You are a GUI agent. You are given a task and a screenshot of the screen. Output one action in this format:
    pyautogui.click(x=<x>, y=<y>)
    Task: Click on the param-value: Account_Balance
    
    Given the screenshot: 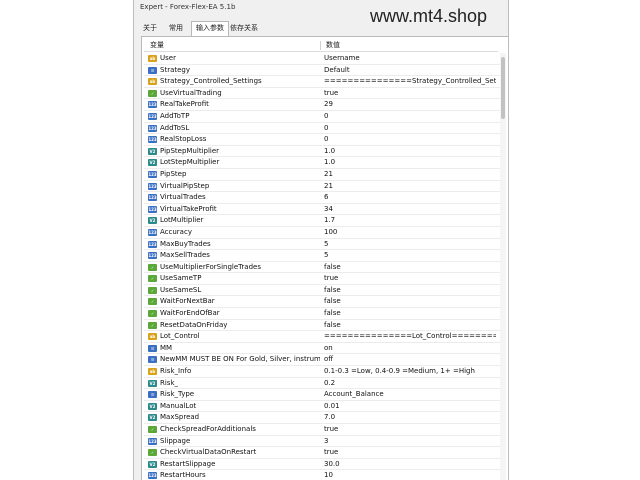 What is the action you would take?
    pyautogui.click(x=410, y=395)
    